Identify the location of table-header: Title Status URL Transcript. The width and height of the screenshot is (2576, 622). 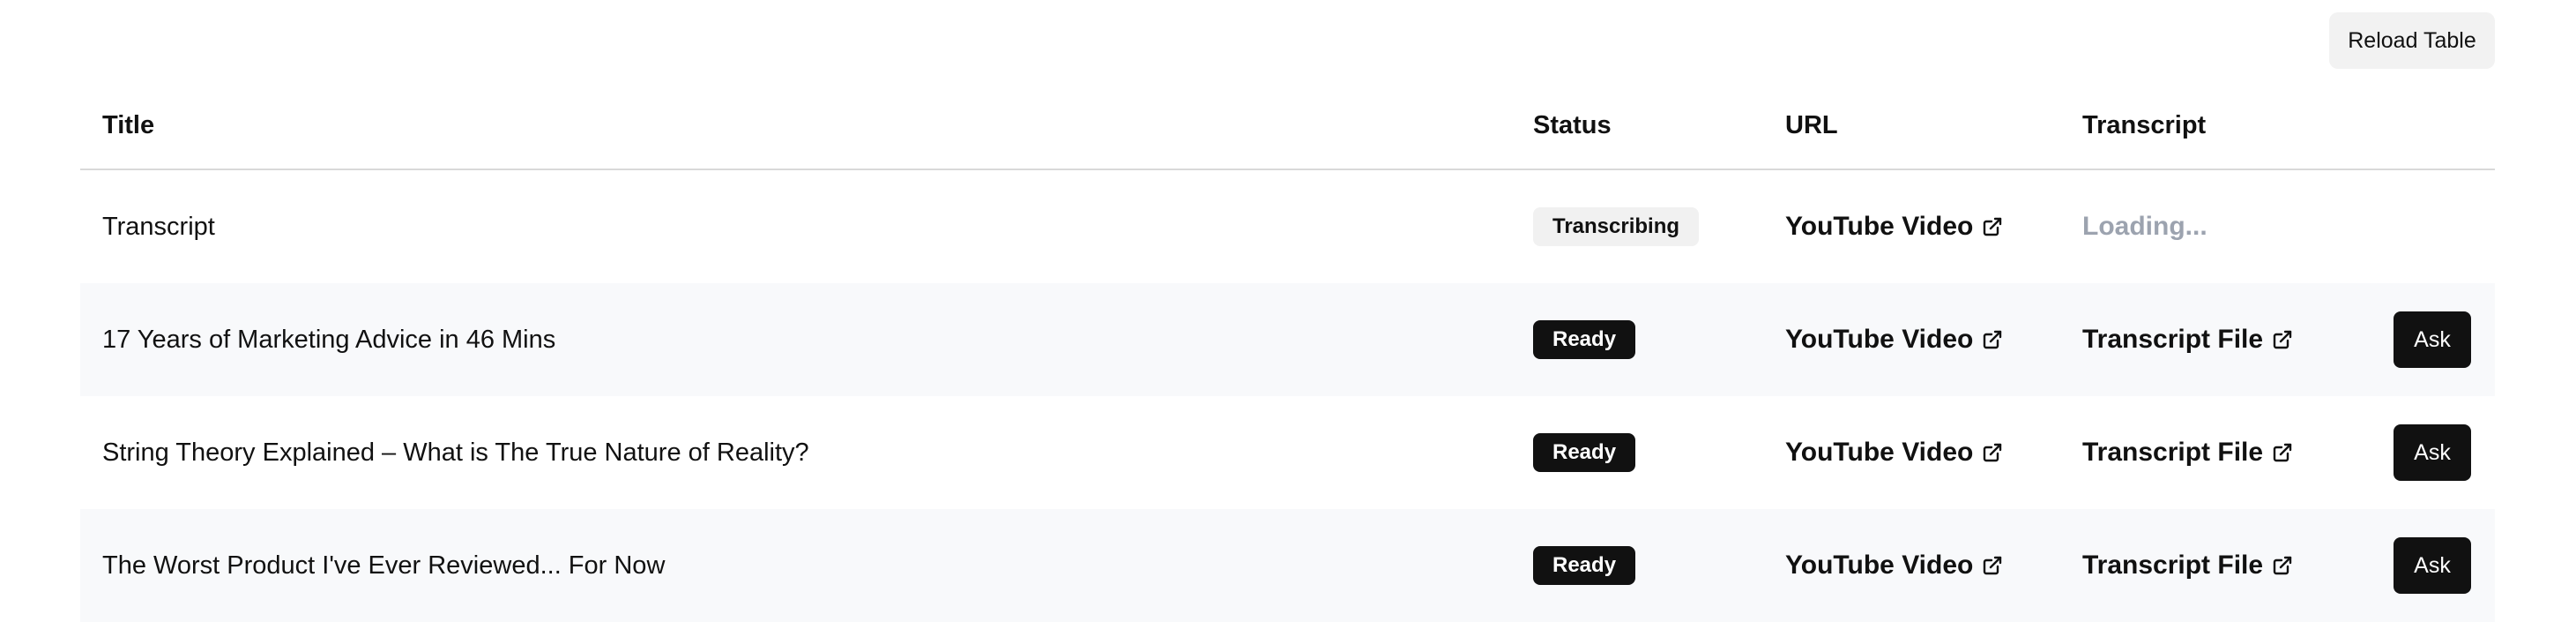
(1287, 129).